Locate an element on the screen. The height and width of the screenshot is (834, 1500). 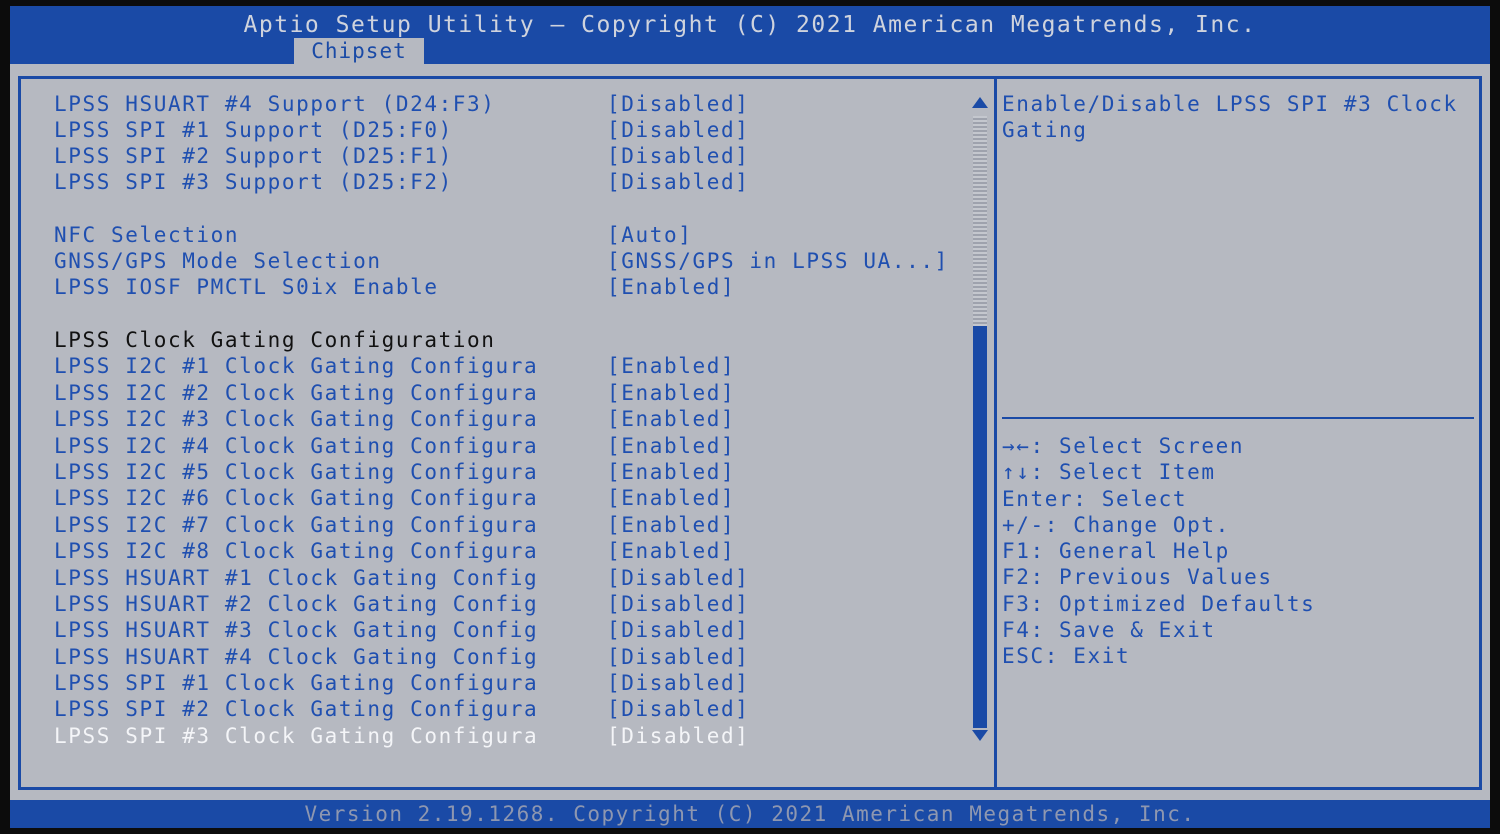
setting-label: LPSS HSUART #2 Clock Gating Config is located at coordinates (296, 604).